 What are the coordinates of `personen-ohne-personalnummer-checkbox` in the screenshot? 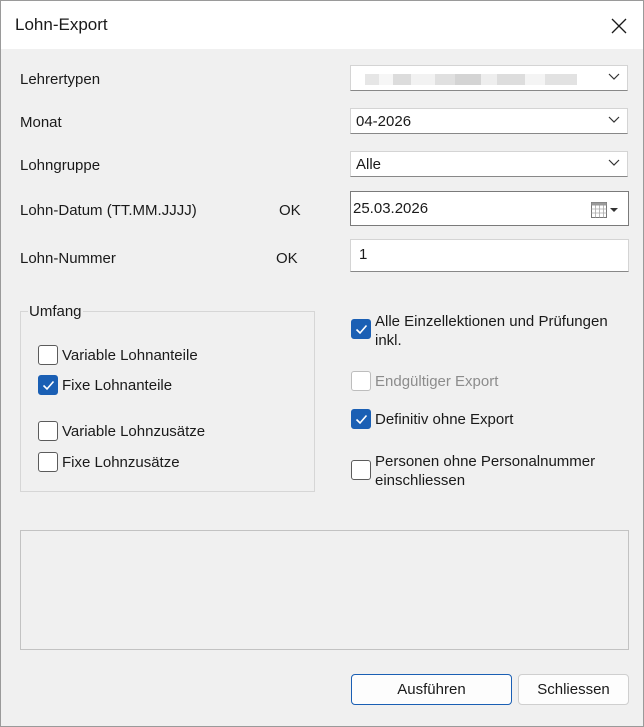 It's located at (361, 470).